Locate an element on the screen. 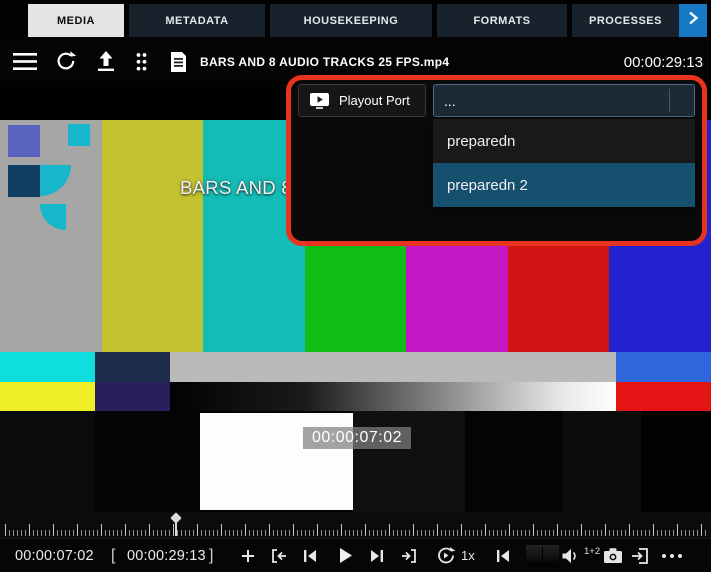  playout-port-button: Playout Port is located at coordinates (362, 100).